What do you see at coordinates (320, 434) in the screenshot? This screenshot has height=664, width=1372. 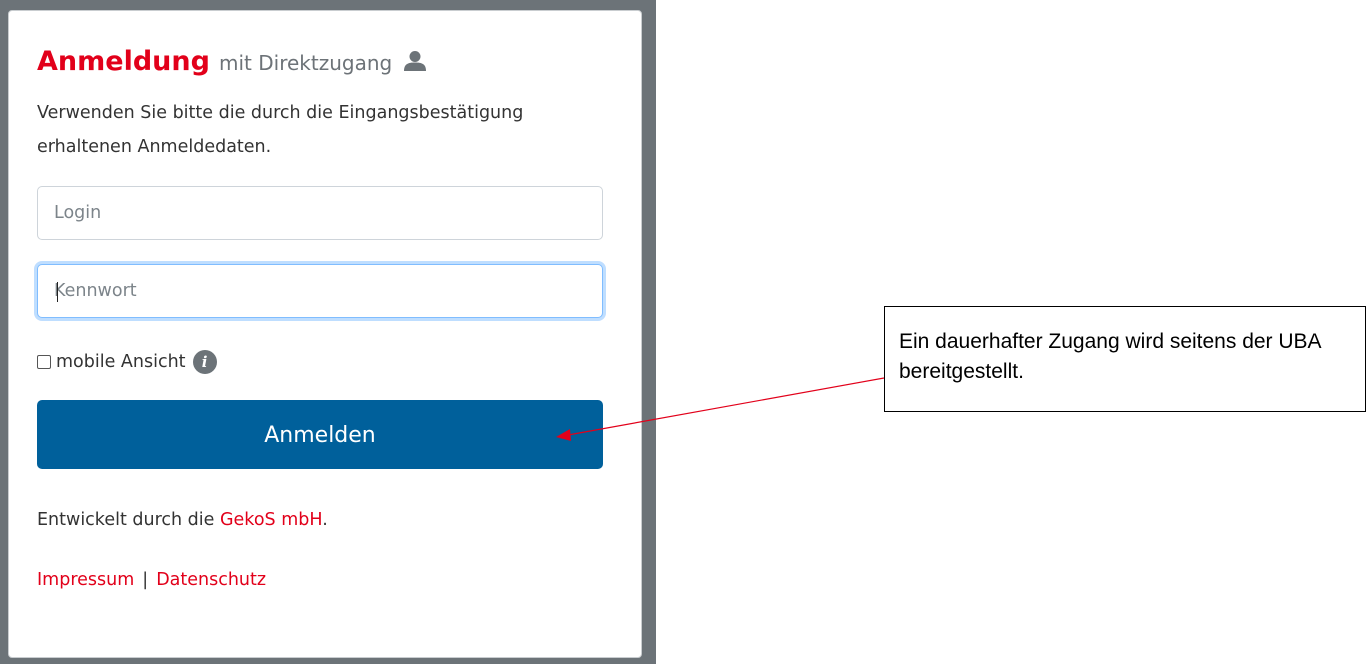 I see `login-button: Anmelden` at bounding box center [320, 434].